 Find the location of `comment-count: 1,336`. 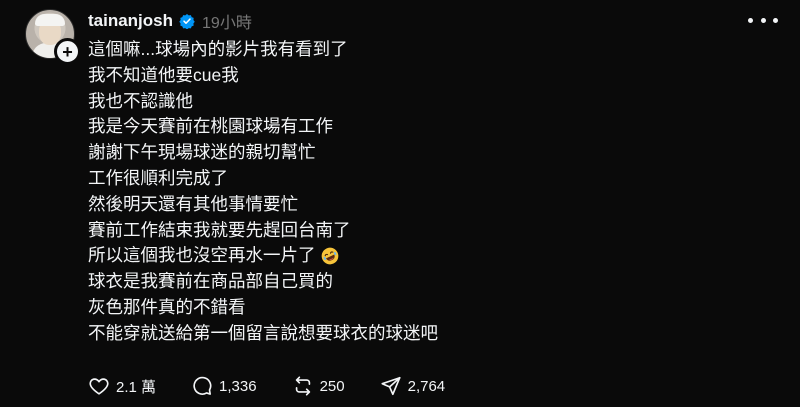

comment-count: 1,336 is located at coordinates (238, 386).